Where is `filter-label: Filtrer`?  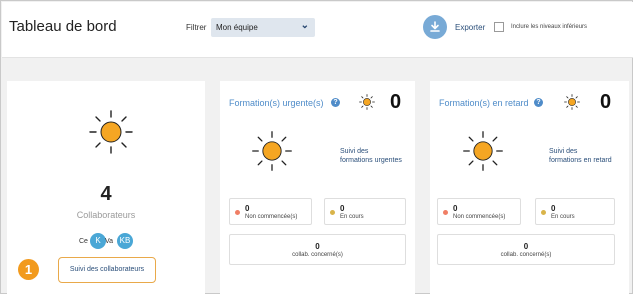
filter-label: Filtrer is located at coordinates (196, 27).